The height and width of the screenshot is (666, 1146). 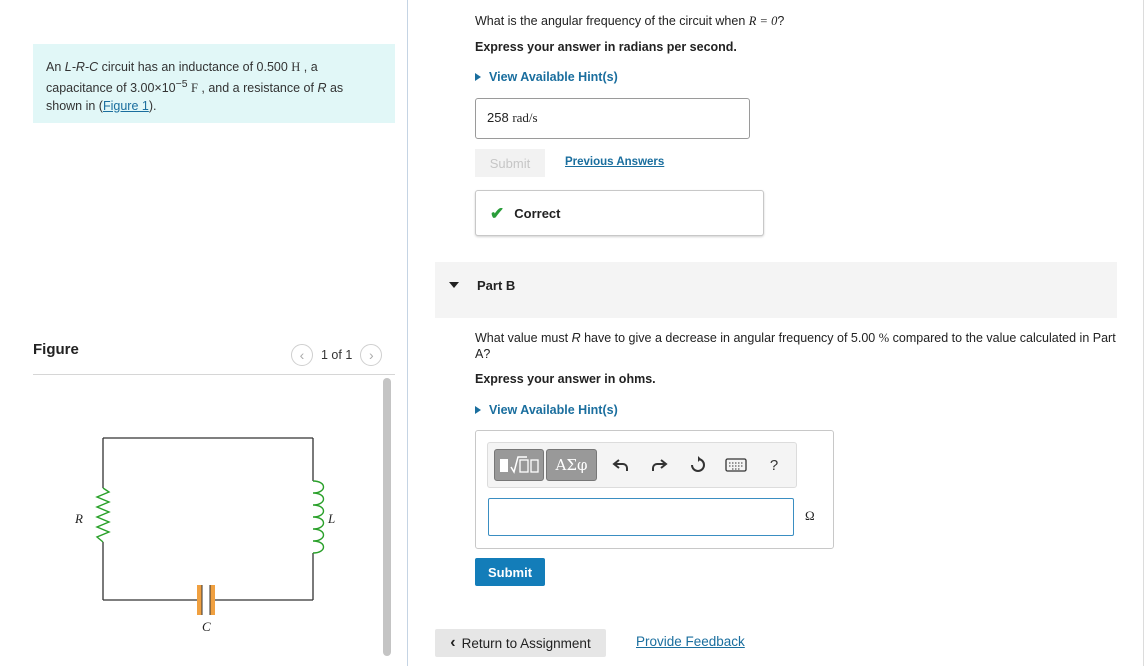 What do you see at coordinates (621, 465) in the screenshot?
I see `undo-icon` at bounding box center [621, 465].